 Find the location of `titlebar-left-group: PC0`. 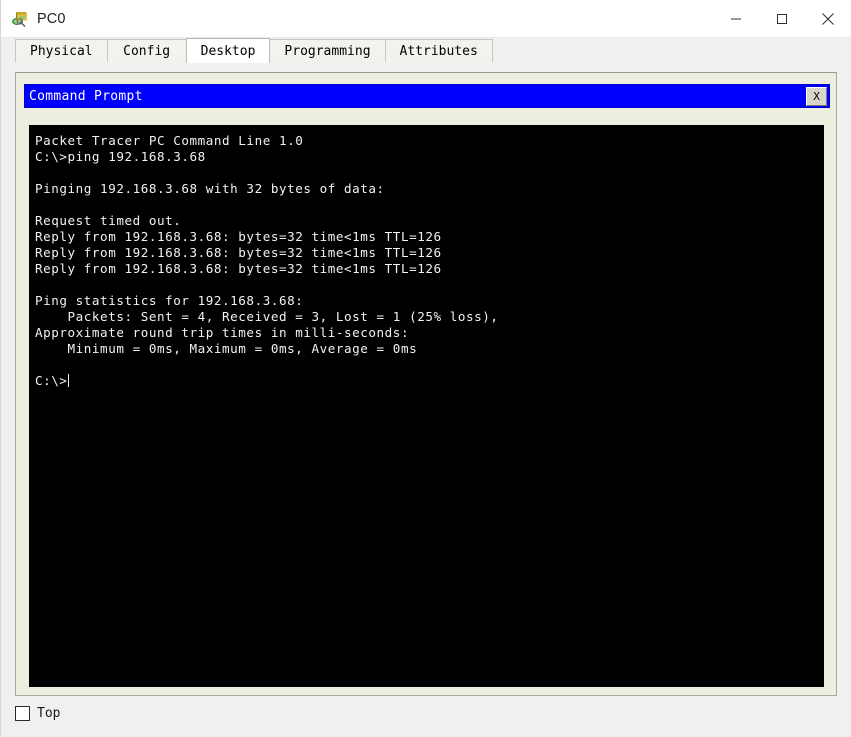

titlebar-left-group: PC0 is located at coordinates (33, 19).